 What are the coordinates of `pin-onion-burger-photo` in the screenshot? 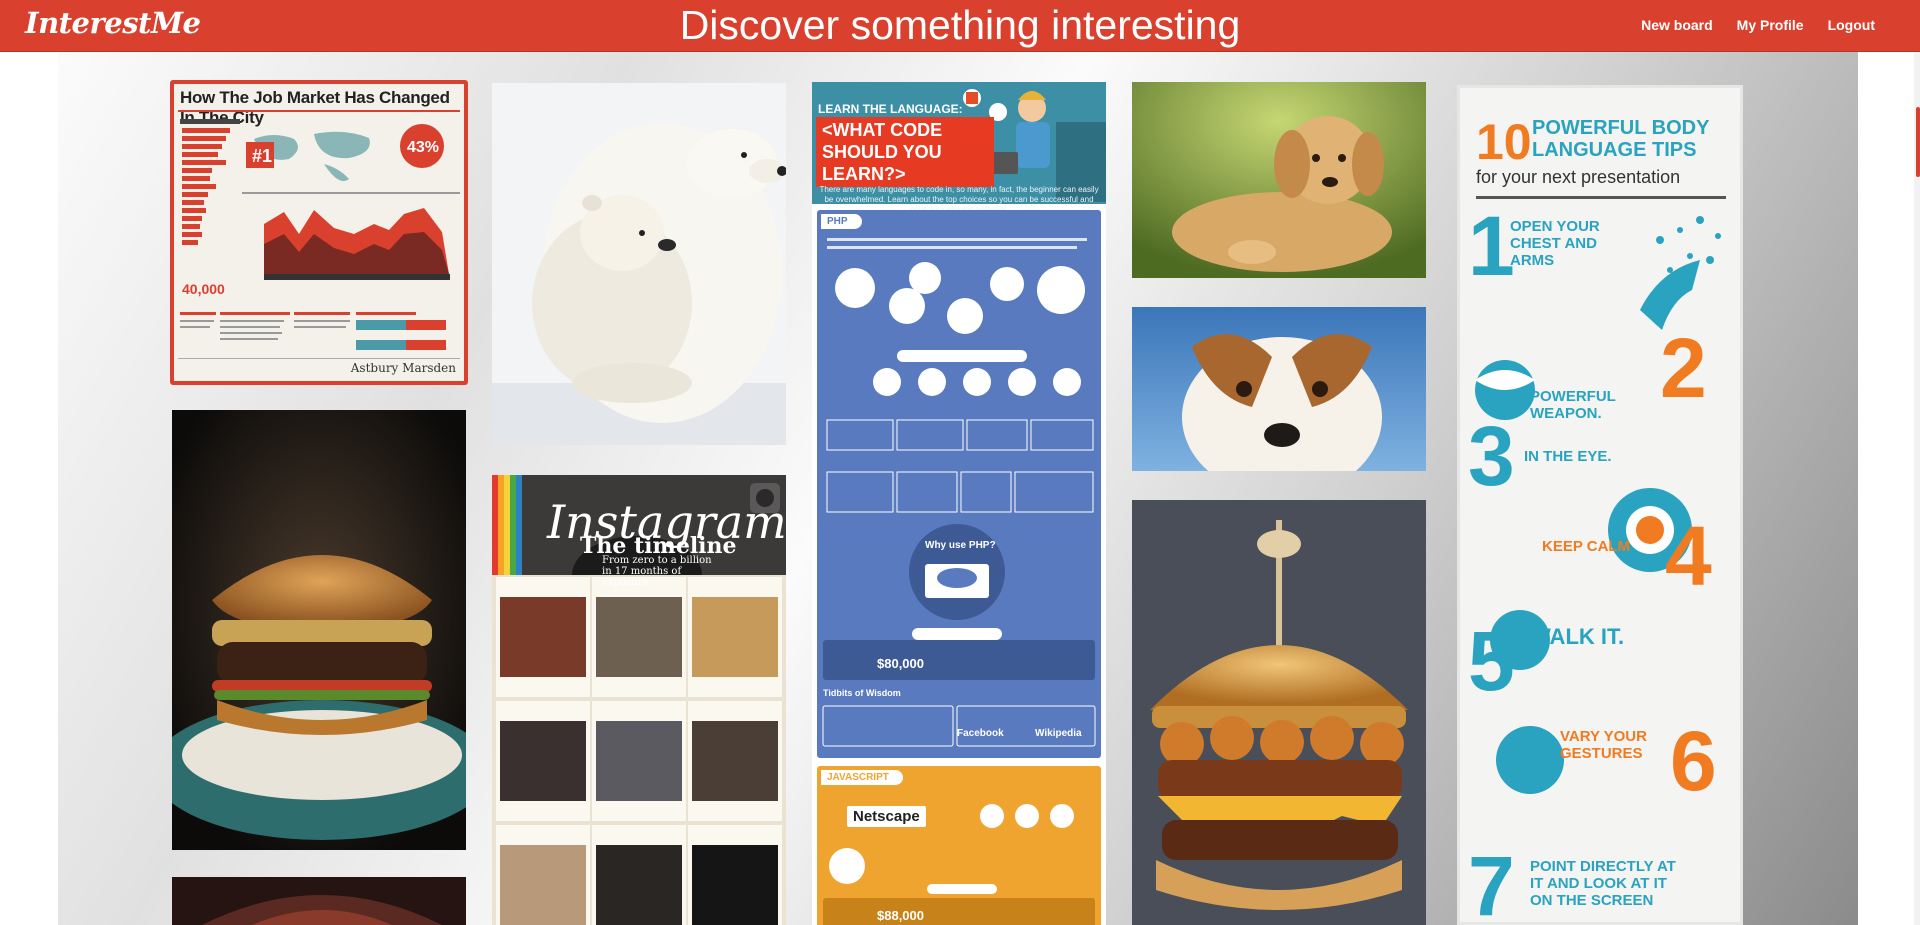 It's located at (1279, 712).